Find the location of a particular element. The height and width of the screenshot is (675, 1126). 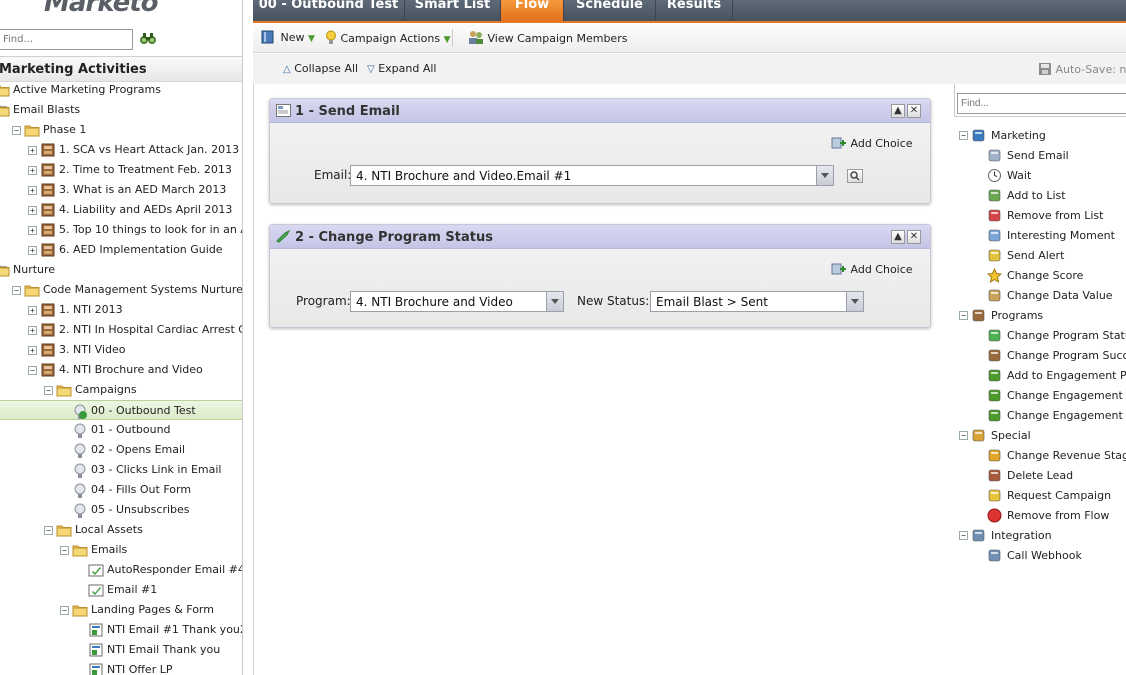

tree-item: AutoResponder Email #4 is located at coordinates (121, 570).